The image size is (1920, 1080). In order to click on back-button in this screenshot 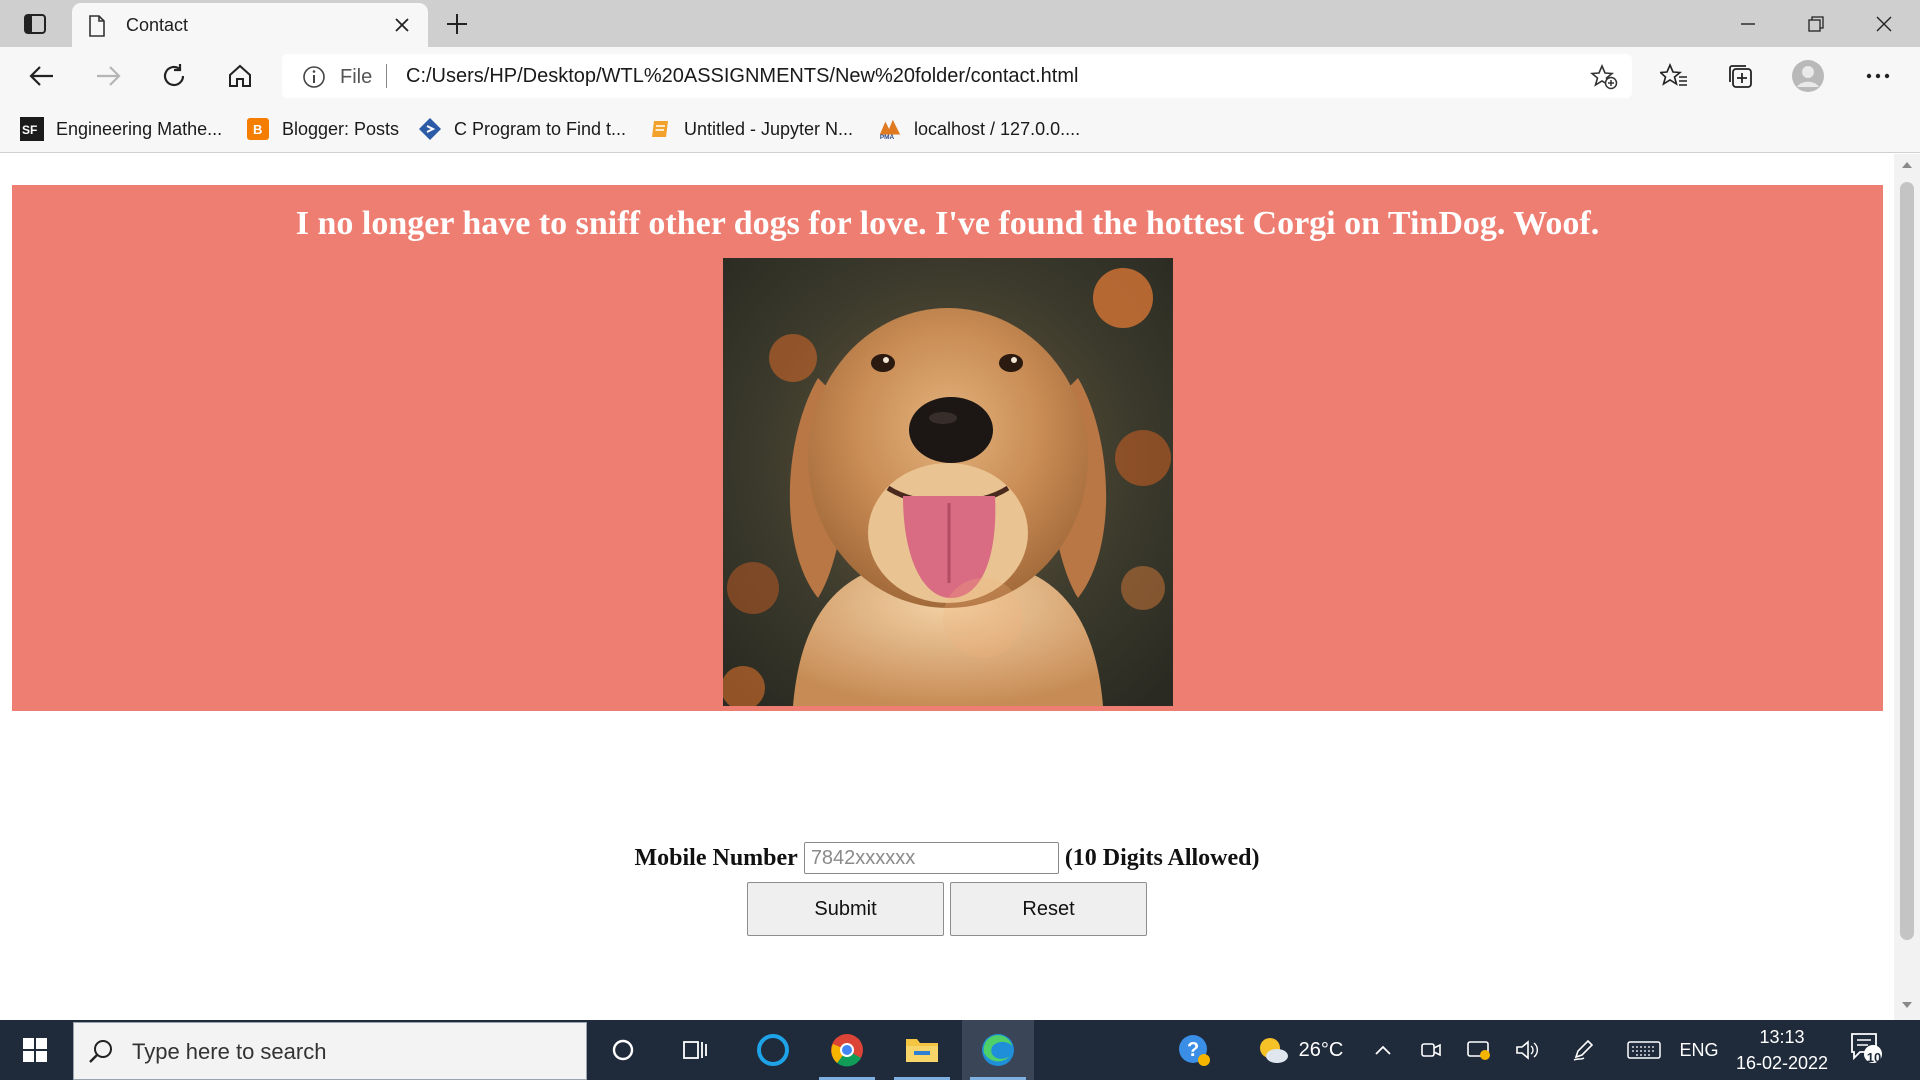, I will do `click(42, 76)`.